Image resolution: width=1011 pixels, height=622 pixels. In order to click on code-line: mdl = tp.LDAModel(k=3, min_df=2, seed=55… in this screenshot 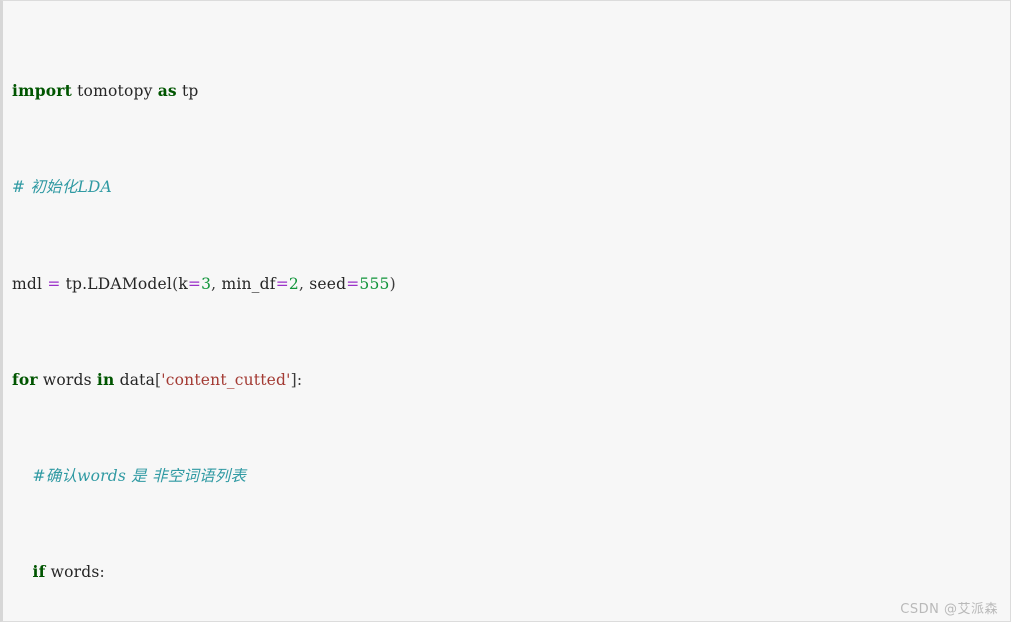, I will do `click(204, 283)`.